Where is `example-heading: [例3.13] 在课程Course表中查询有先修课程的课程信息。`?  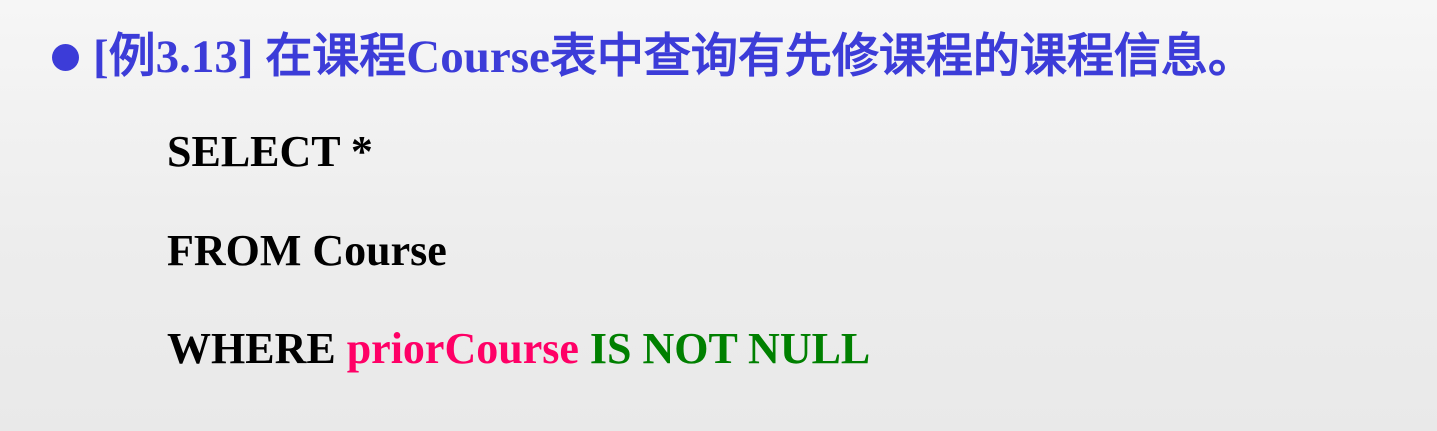 example-heading: [例3.13] 在课程Course表中查询有先修课程的课程信息。 is located at coordinates (653, 57).